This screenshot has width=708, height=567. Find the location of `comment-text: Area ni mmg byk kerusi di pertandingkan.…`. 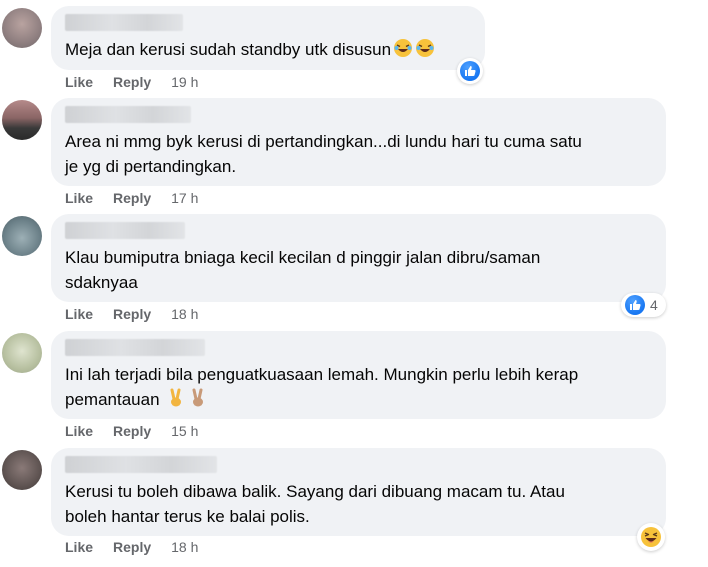

comment-text: Area ni mmg byk kerusi di pertandingkan.… is located at coordinates (323, 154).